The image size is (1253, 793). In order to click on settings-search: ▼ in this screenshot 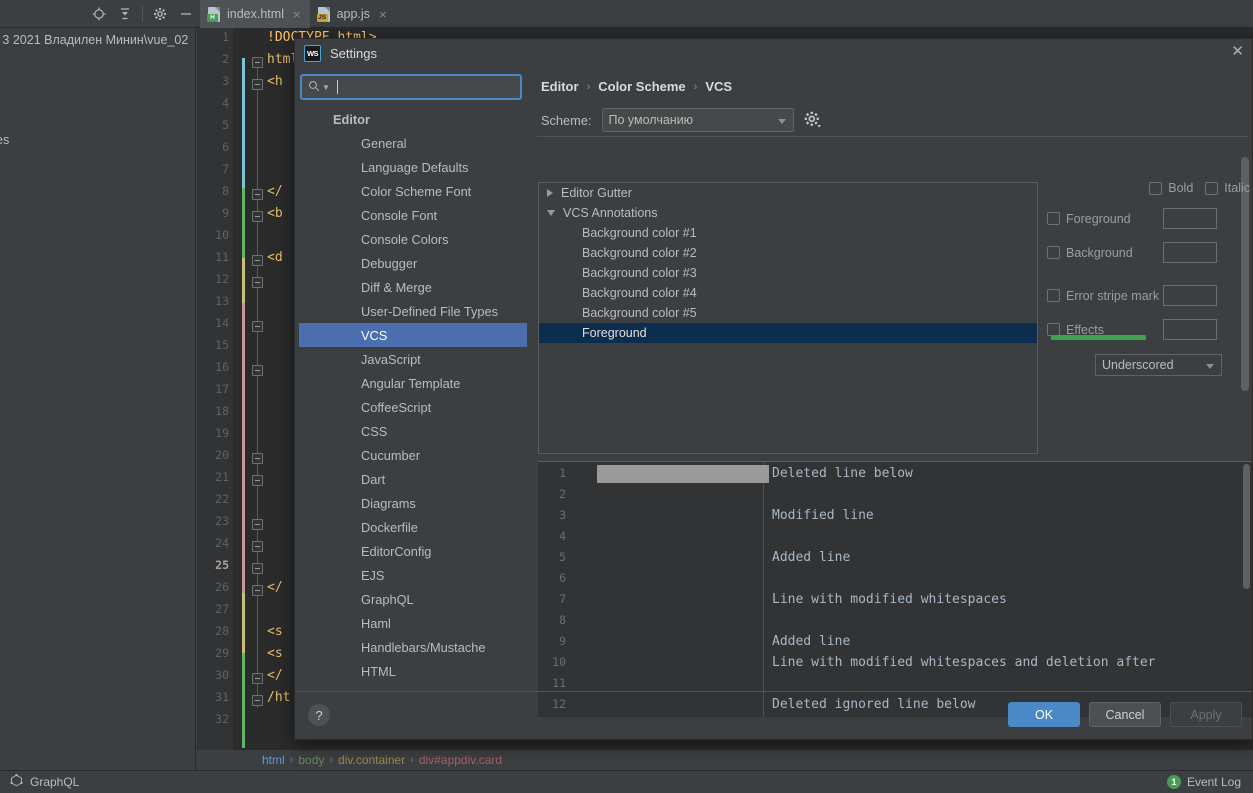, I will do `click(411, 87)`.